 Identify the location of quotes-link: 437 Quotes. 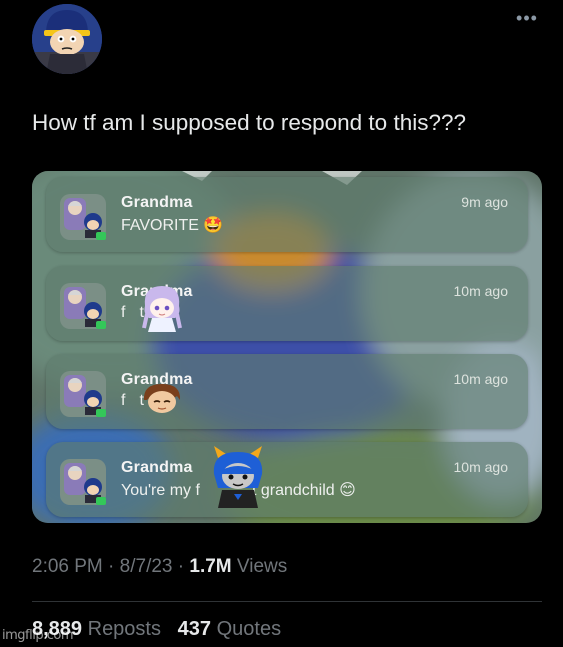
(229, 629).